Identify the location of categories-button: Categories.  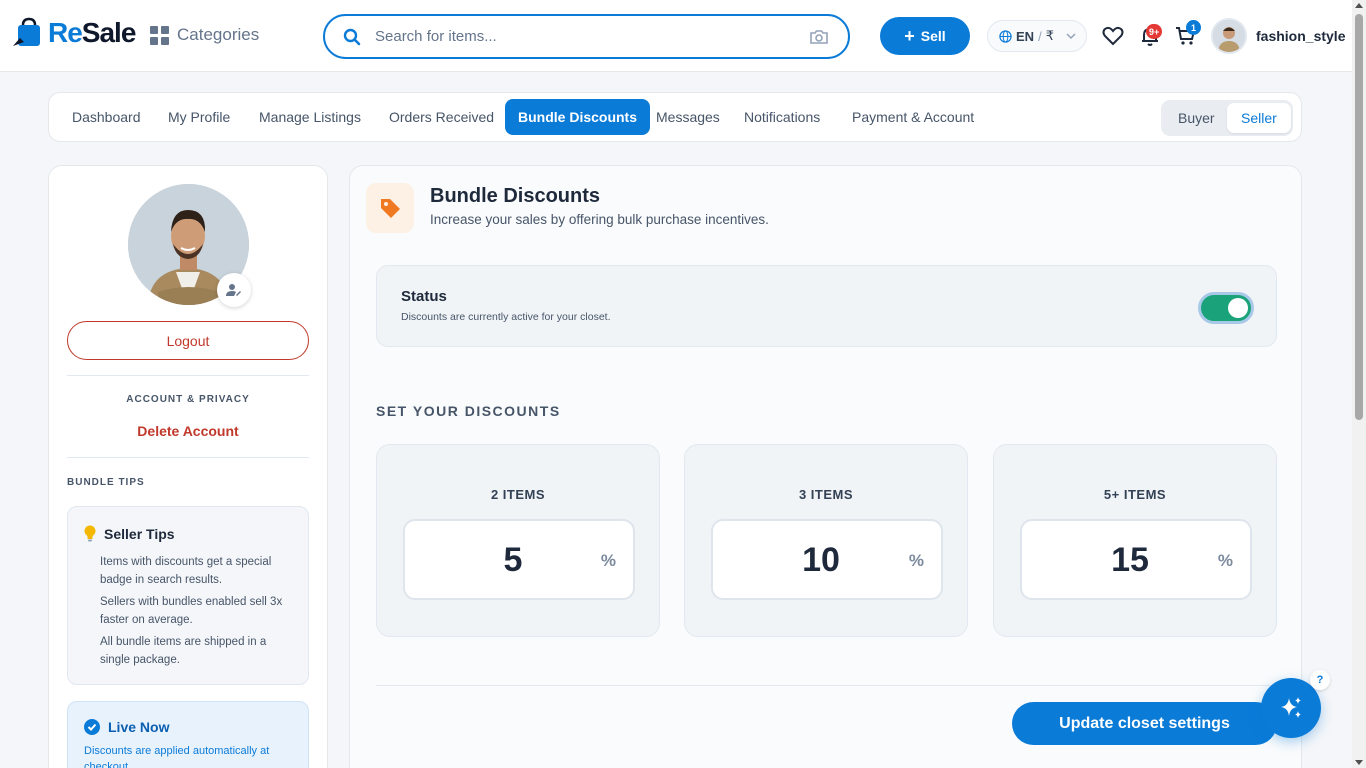
(204, 35).